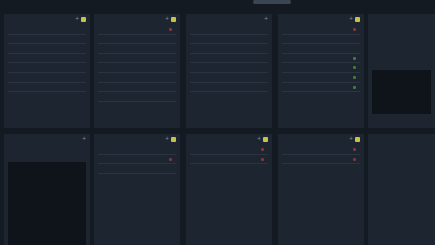 This screenshot has height=245, width=435. What do you see at coordinates (321, 189) in the screenshot?
I see `panel-9: +` at bounding box center [321, 189].